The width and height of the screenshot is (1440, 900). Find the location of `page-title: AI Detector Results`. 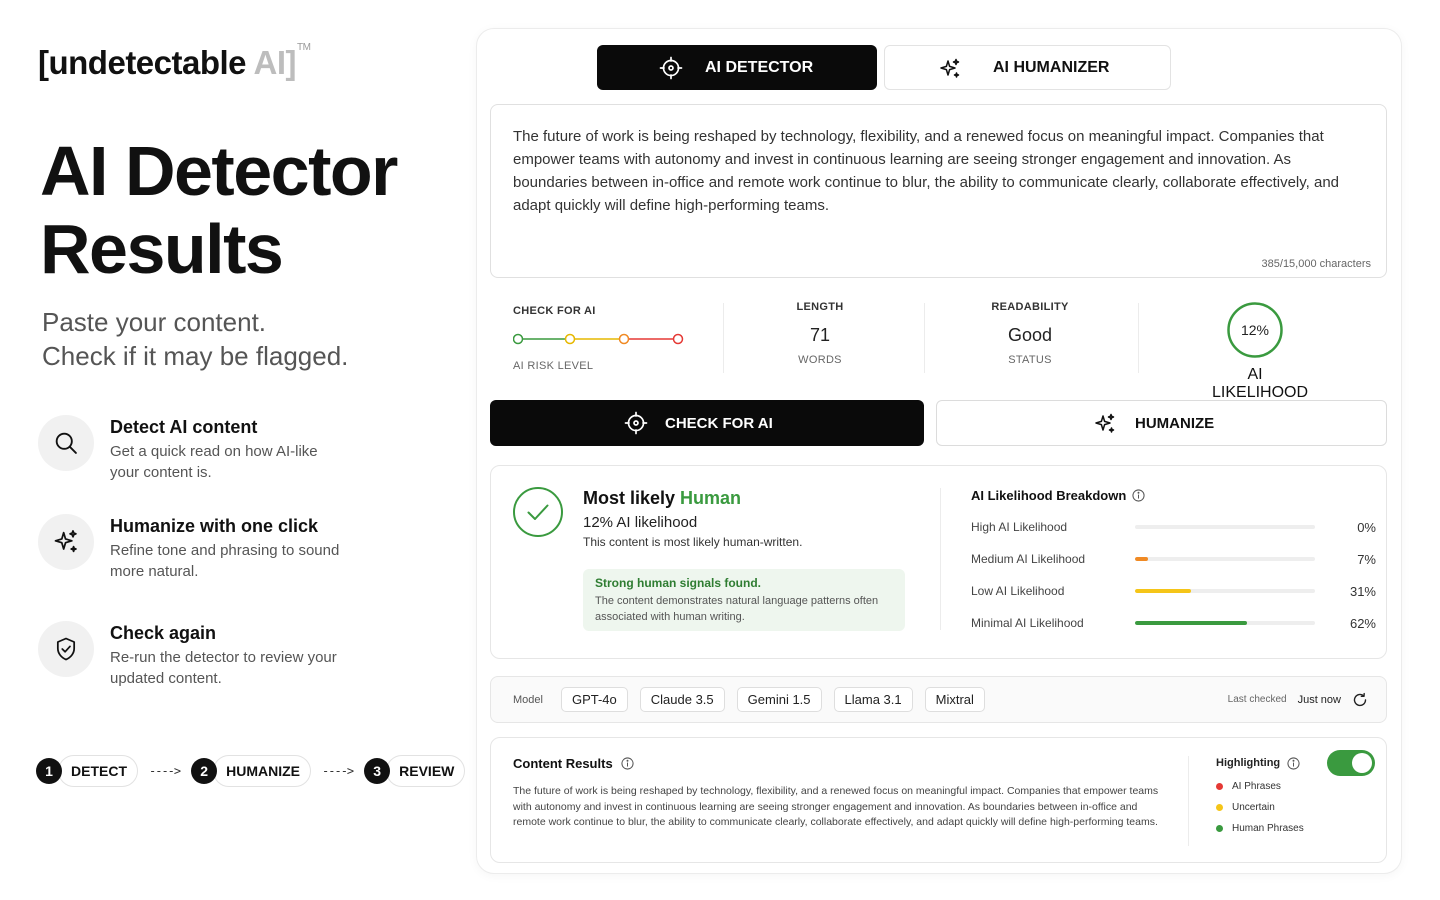

page-title: AI Detector Results is located at coordinates (219, 210).